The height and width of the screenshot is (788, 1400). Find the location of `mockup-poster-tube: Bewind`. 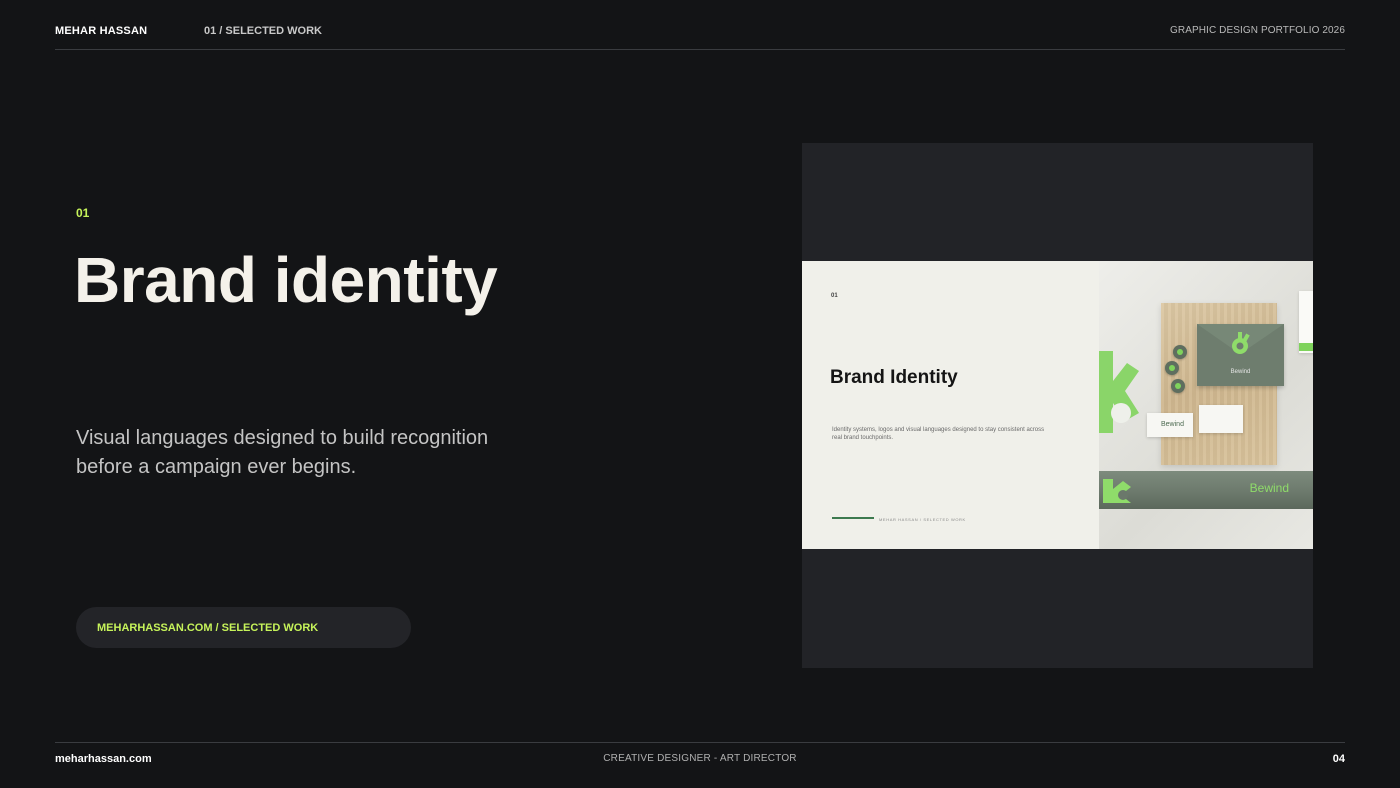

mockup-poster-tube: Bewind is located at coordinates (1206, 490).